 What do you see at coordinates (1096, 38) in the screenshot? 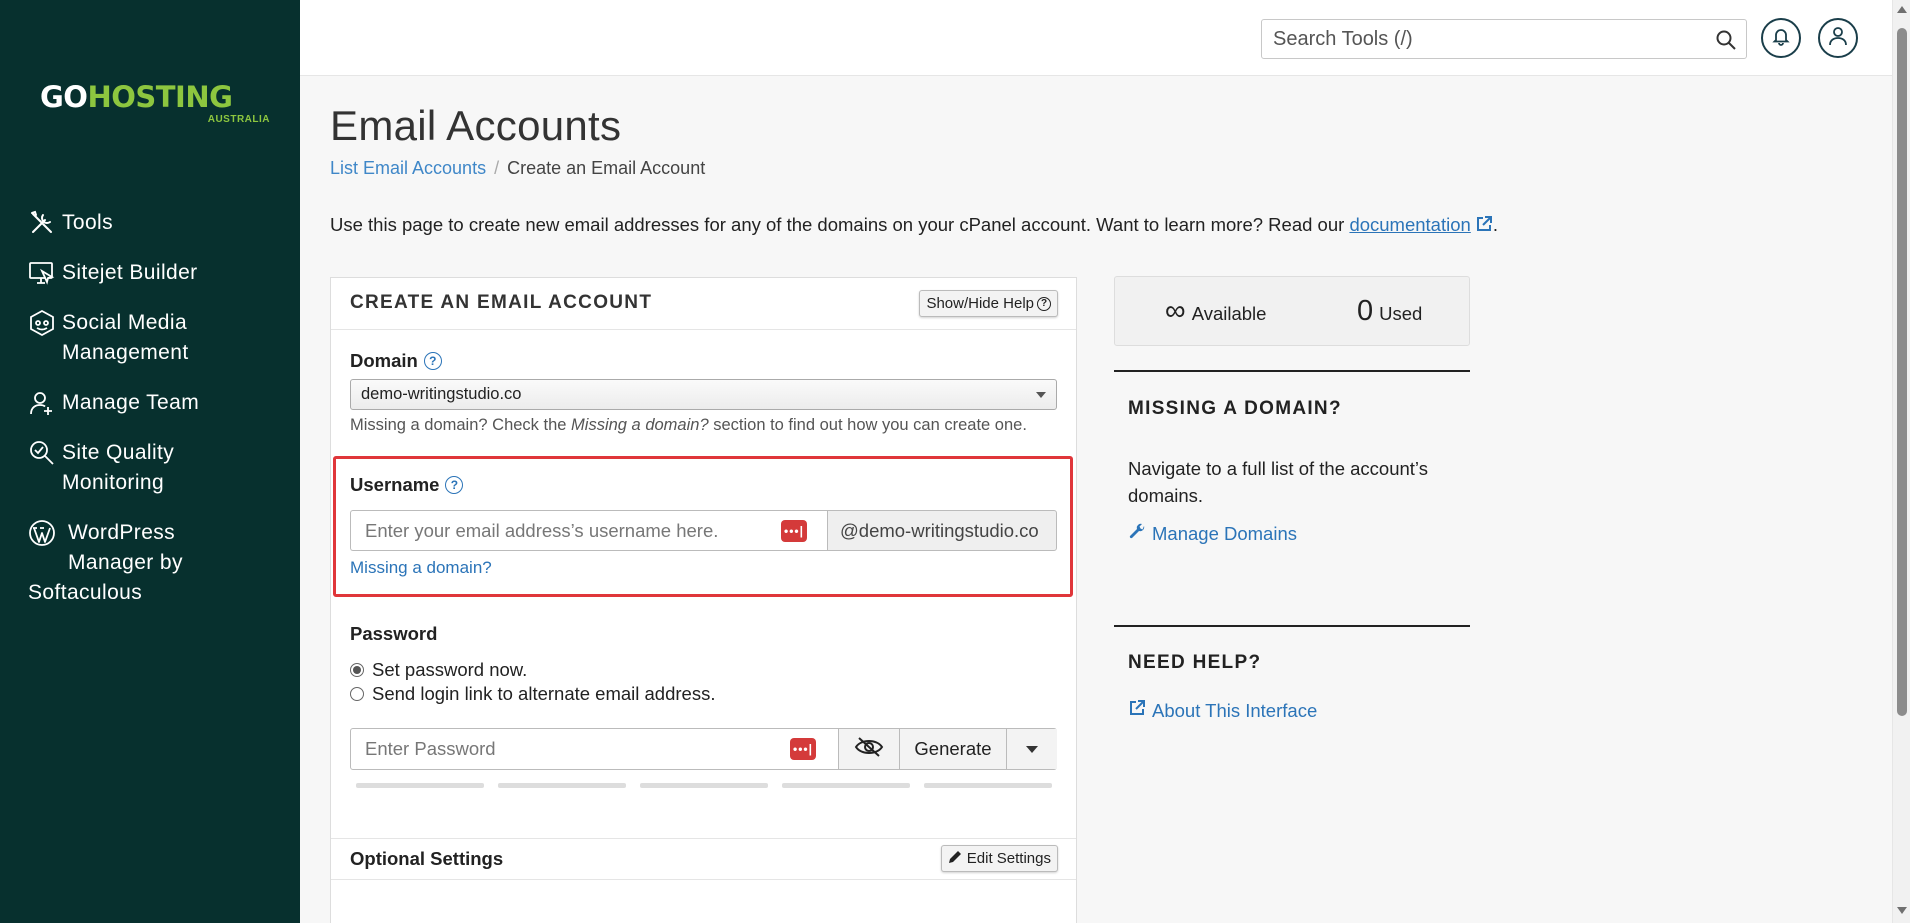
I see `top-header` at bounding box center [1096, 38].